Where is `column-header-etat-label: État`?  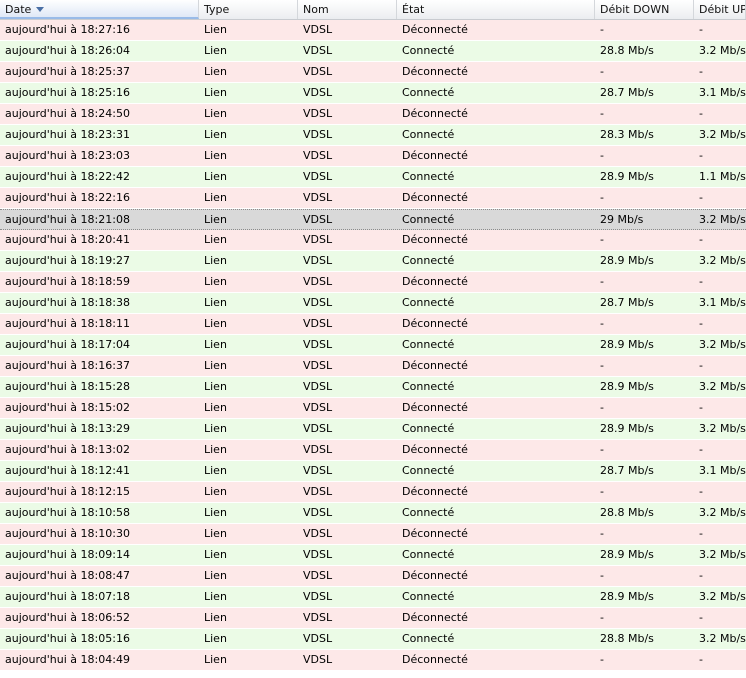
column-header-etat-label: État is located at coordinates (413, 9).